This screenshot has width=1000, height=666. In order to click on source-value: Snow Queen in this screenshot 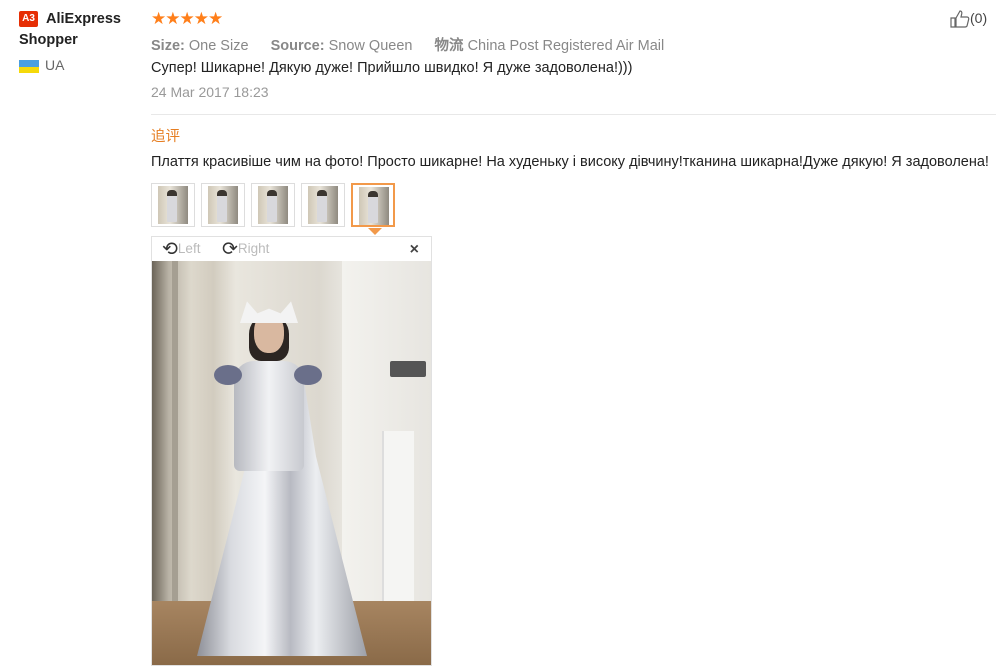, I will do `click(370, 46)`.